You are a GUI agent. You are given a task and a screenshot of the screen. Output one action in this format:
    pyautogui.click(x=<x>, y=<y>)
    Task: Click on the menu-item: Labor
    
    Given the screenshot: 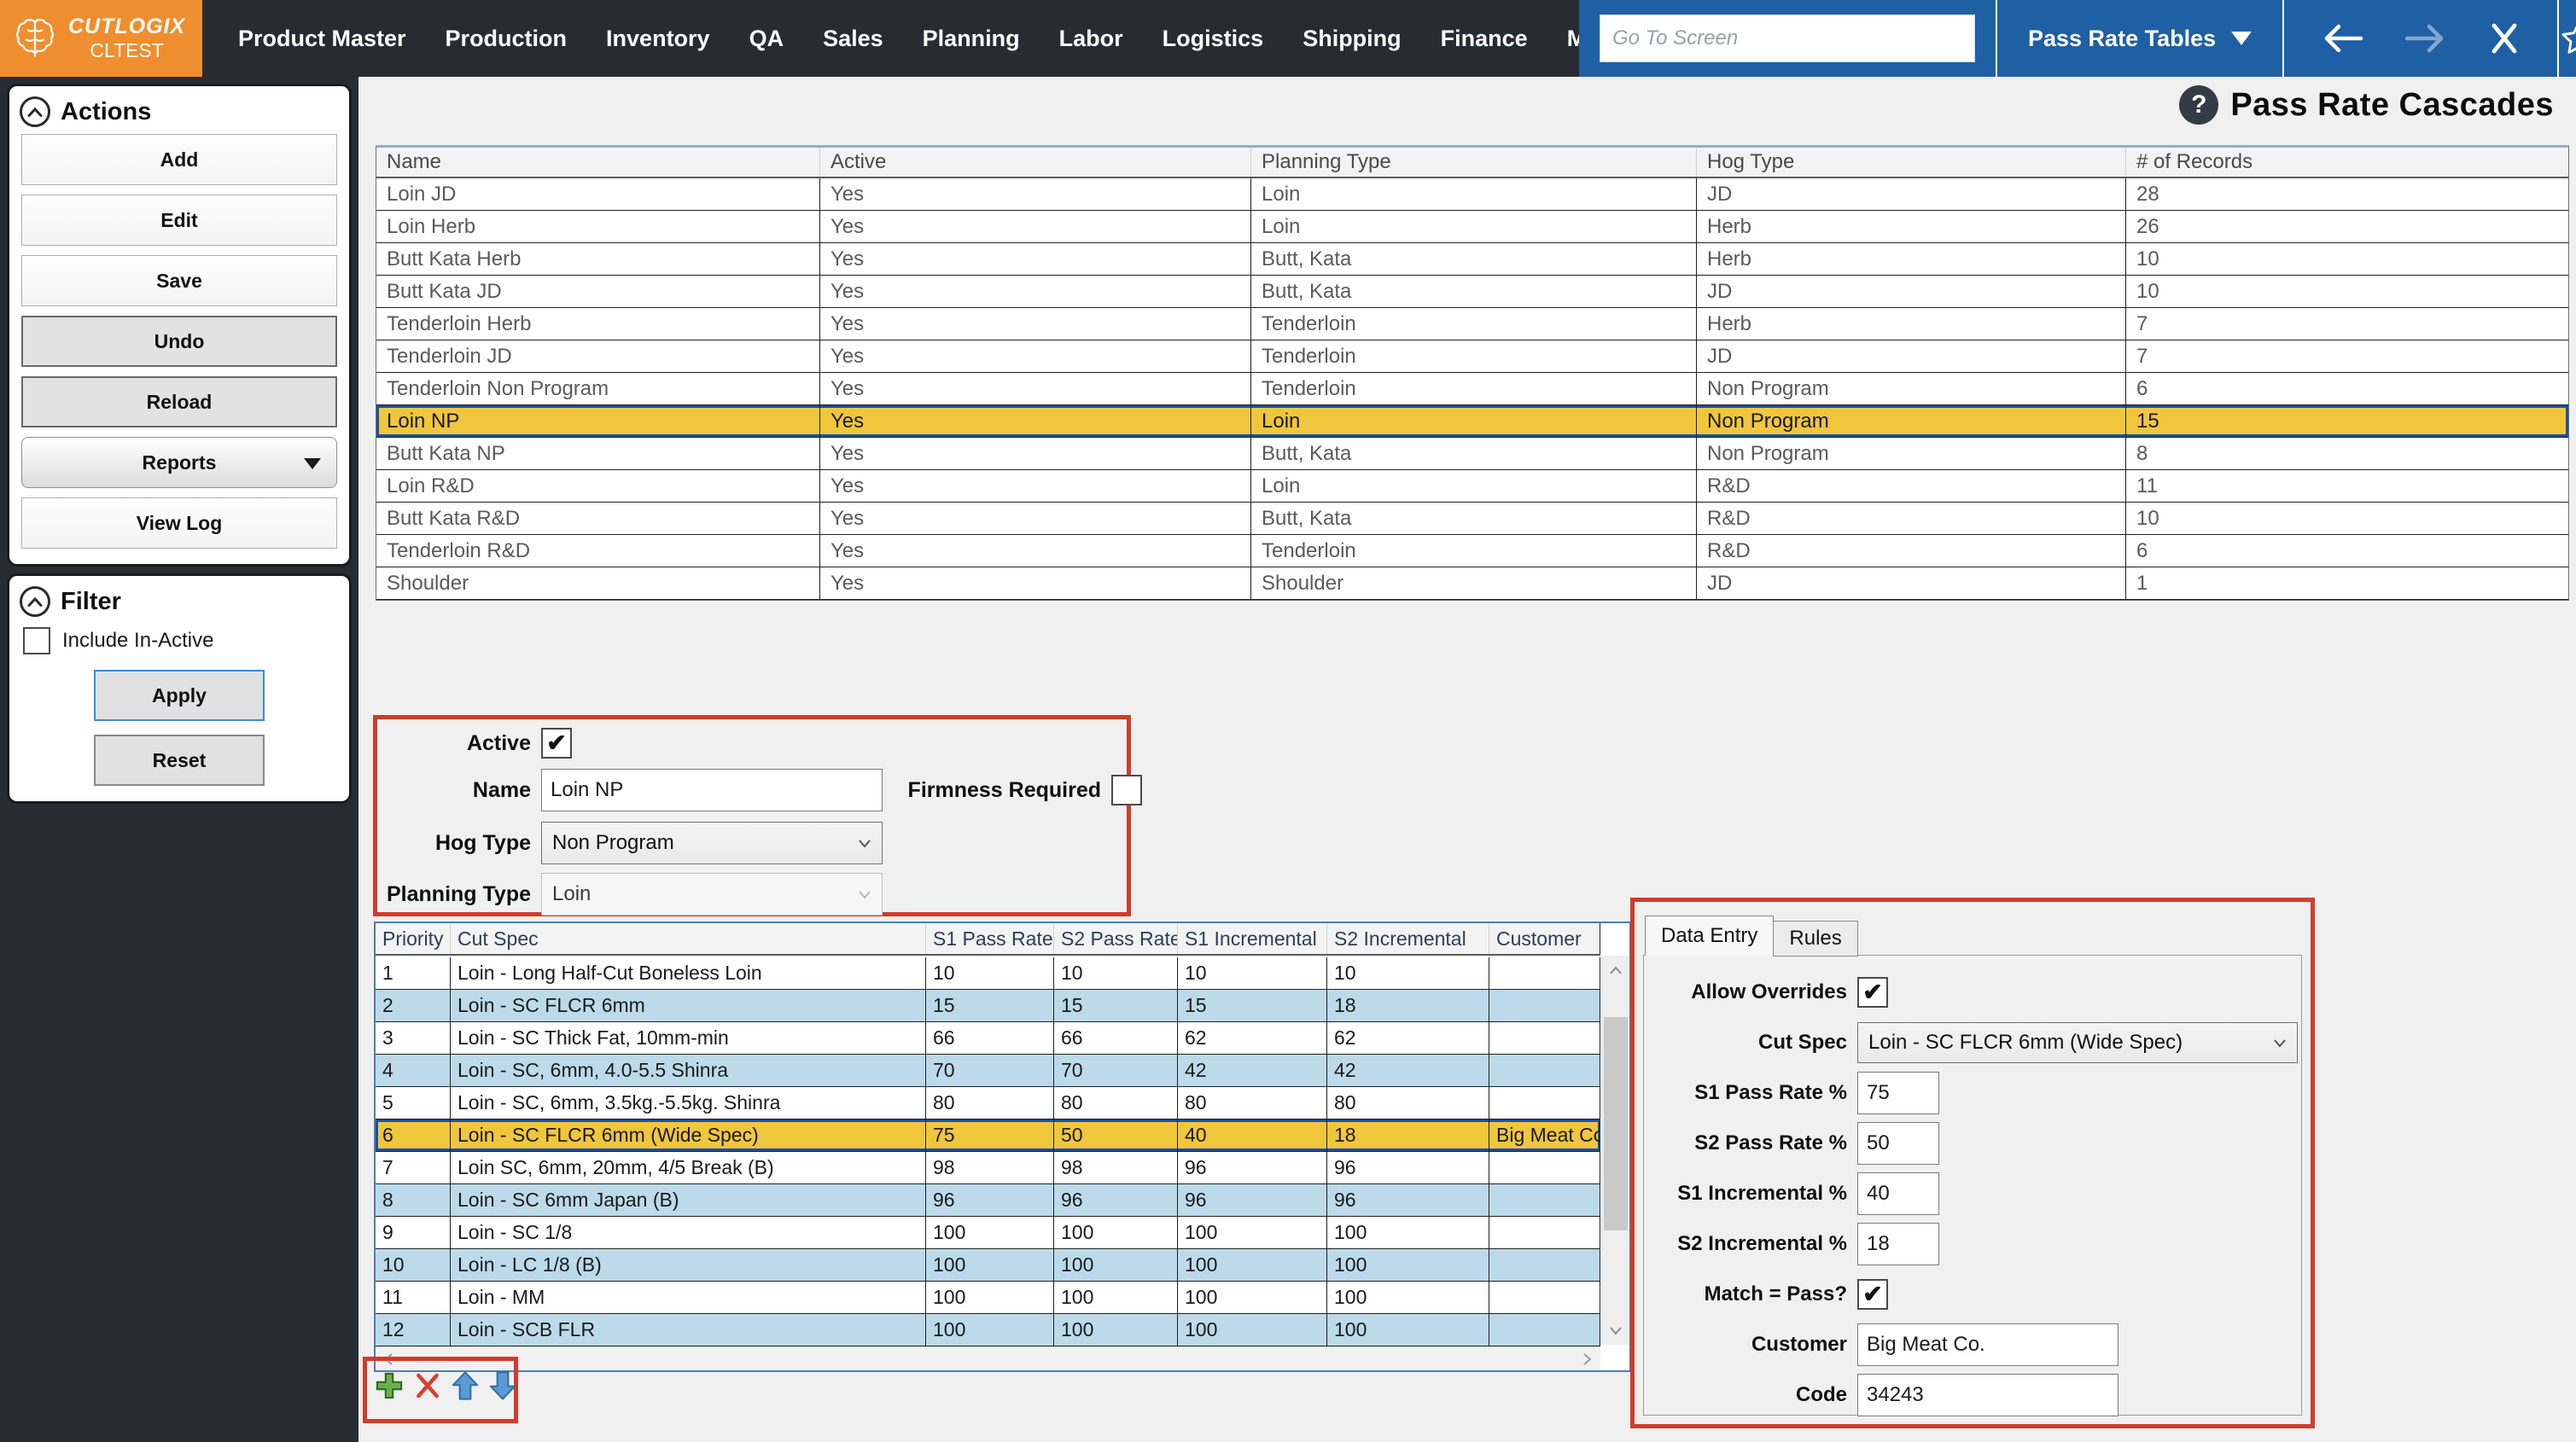 What is the action you would take?
    pyautogui.click(x=1091, y=39)
    